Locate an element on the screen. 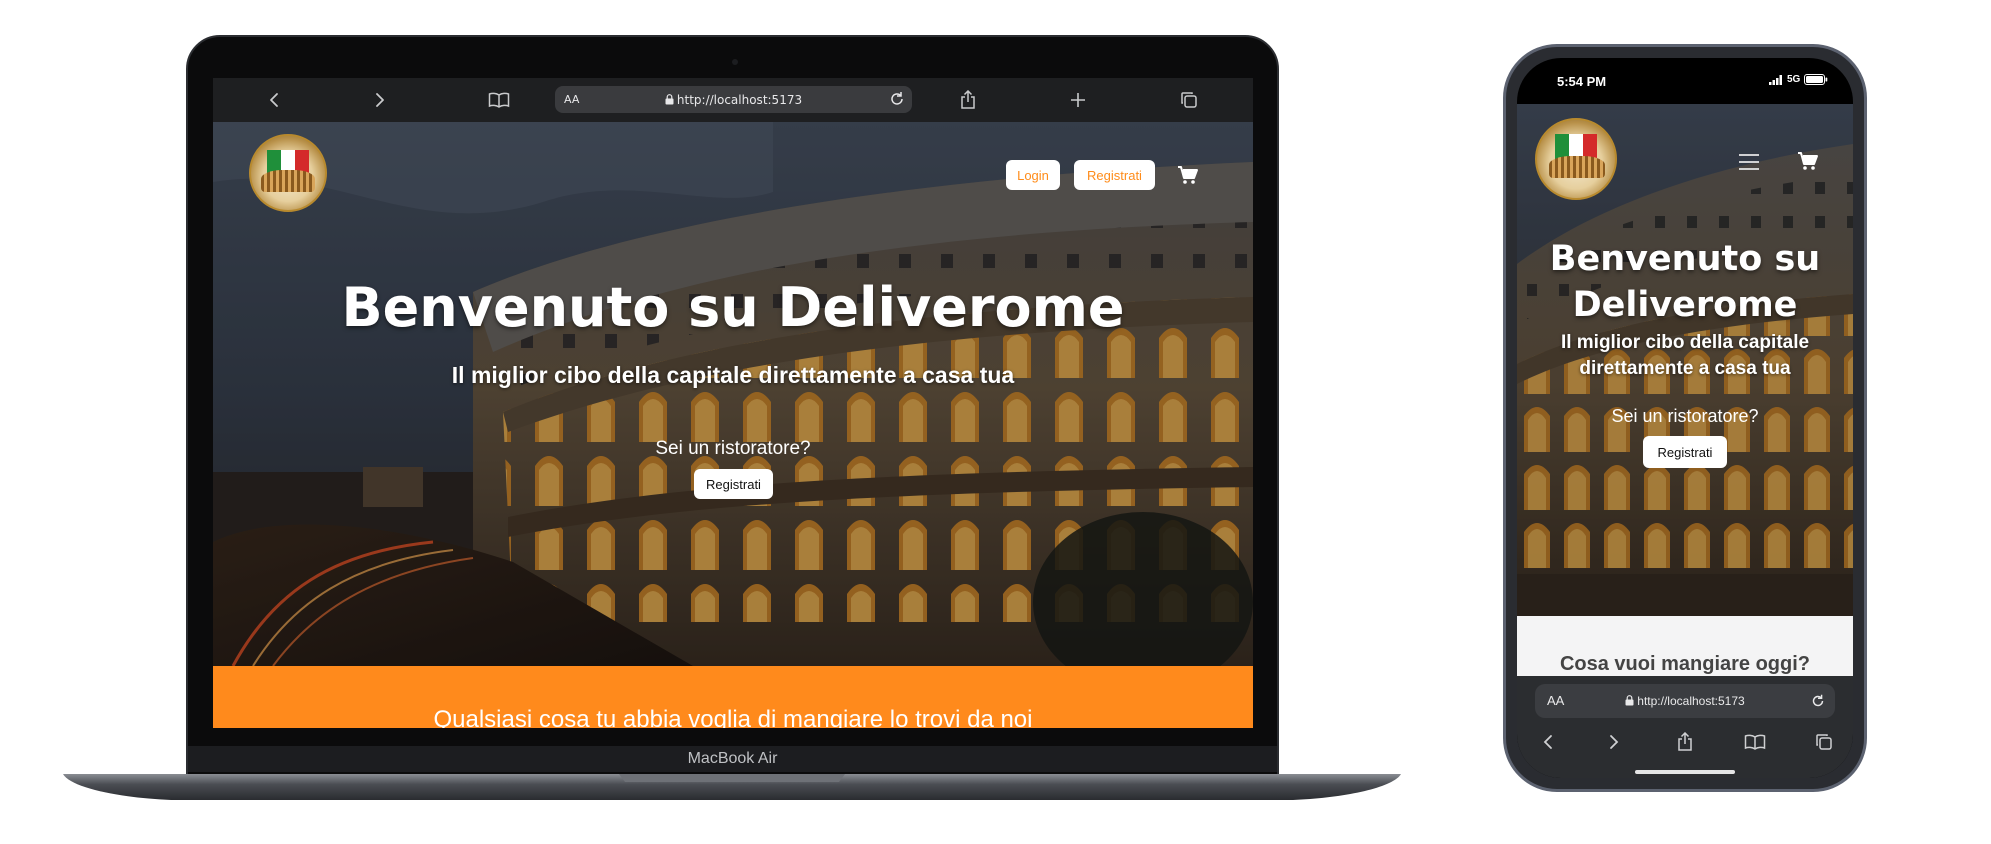 The image size is (1991, 844). browser-toolbar: AA http://localhost:5173 is located at coordinates (733, 100).